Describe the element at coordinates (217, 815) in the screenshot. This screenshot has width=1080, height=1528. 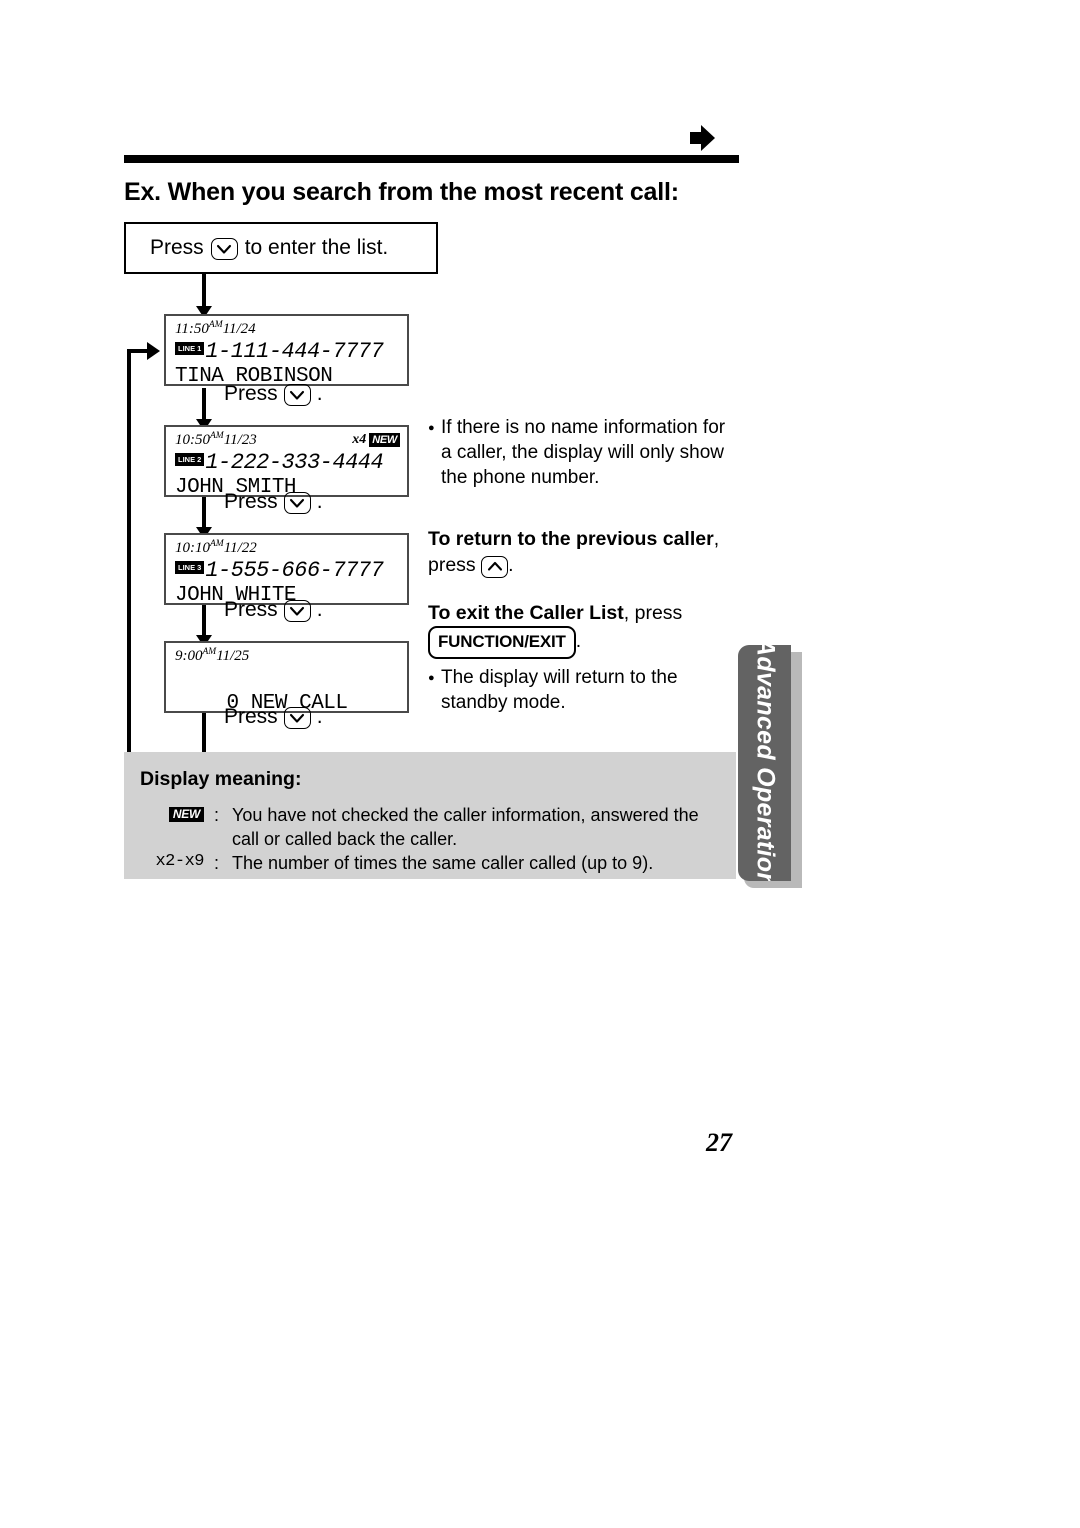
I see `display-meaning-colon-0: :` at that location.